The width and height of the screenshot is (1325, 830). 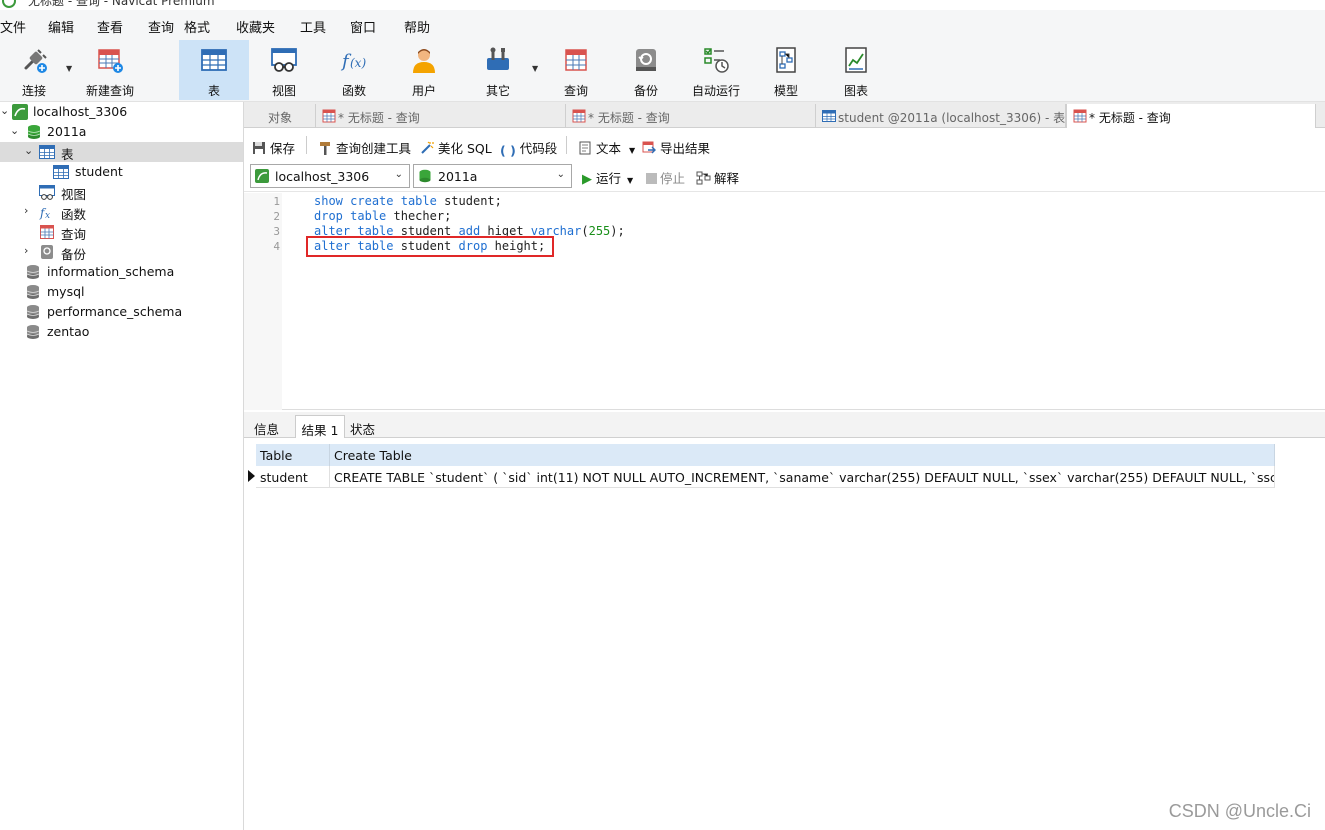 I want to click on save-button: 保存, so click(x=273, y=147).